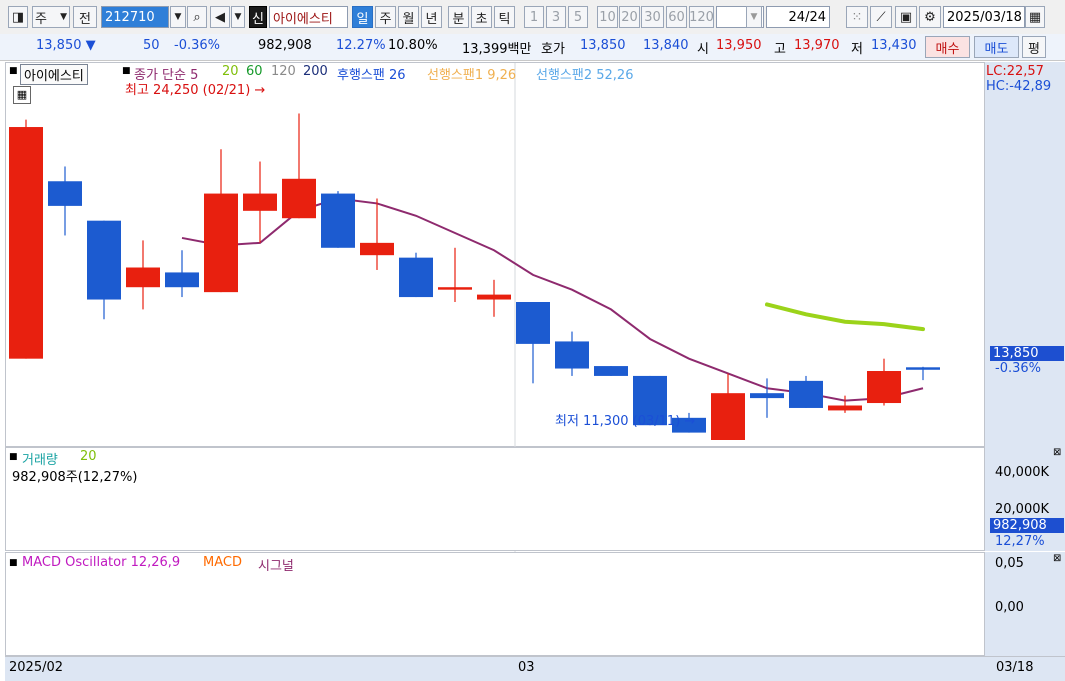  I want to click on hc-value: HC:-42,89, so click(1019, 86).